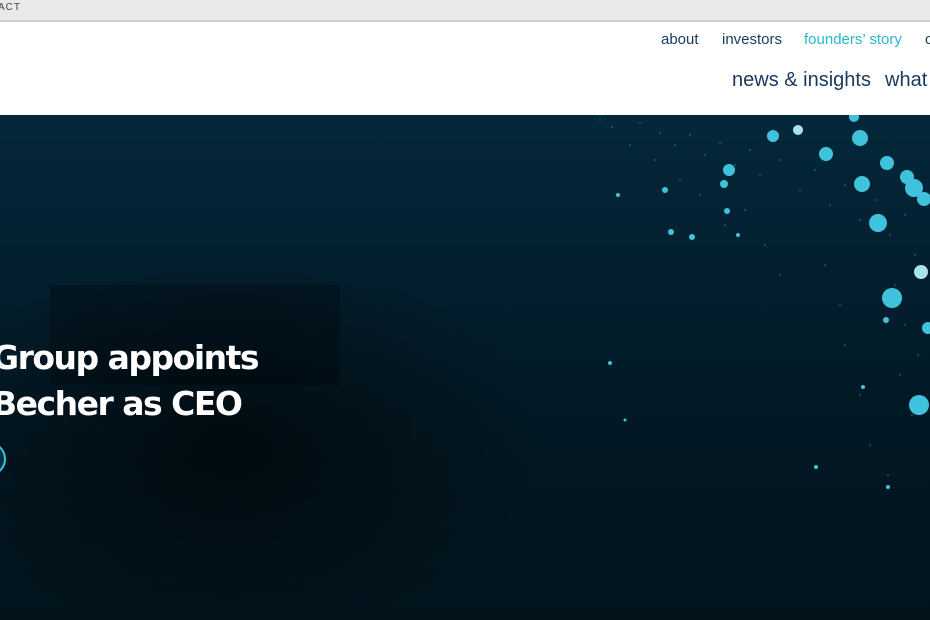 This screenshot has width=930, height=620. I want to click on nav-about: about, so click(680, 39).